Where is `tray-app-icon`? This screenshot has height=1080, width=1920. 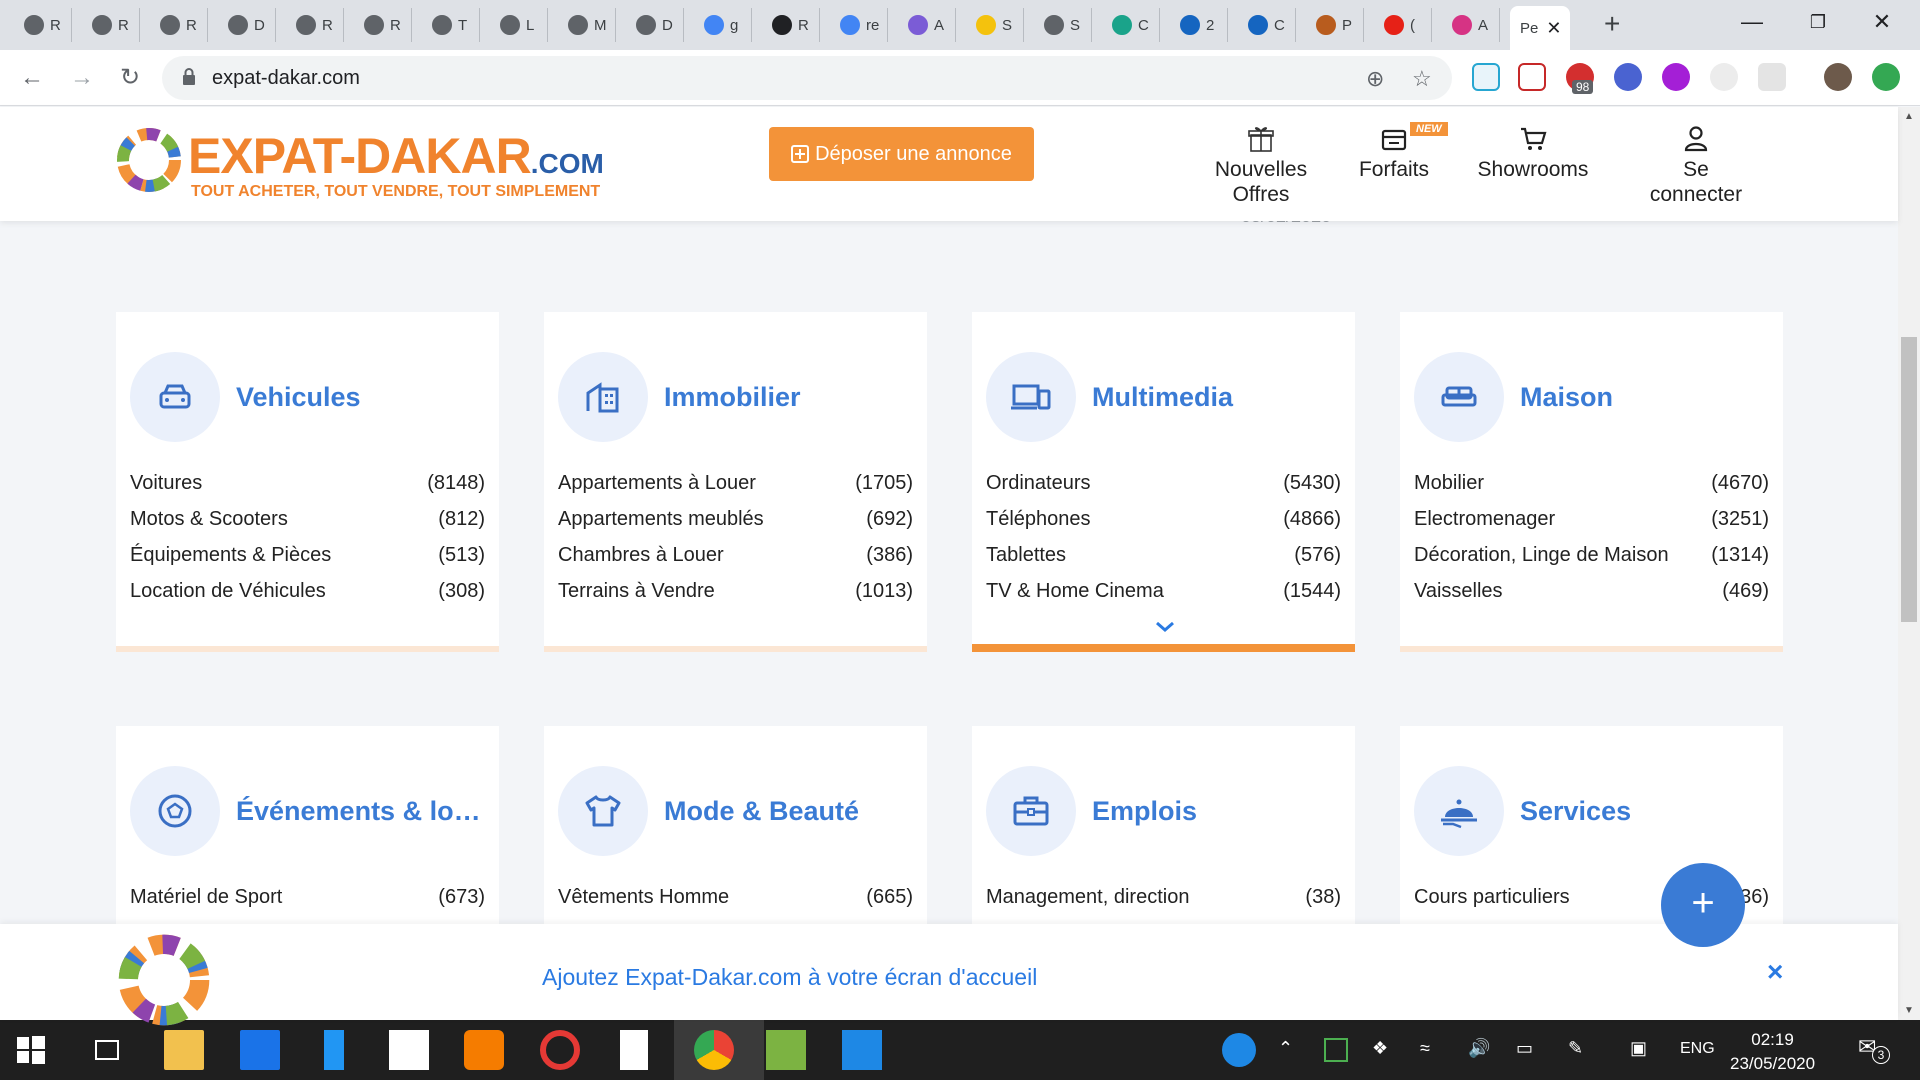
tray-app-icon is located at coordinates (1336, 1050).